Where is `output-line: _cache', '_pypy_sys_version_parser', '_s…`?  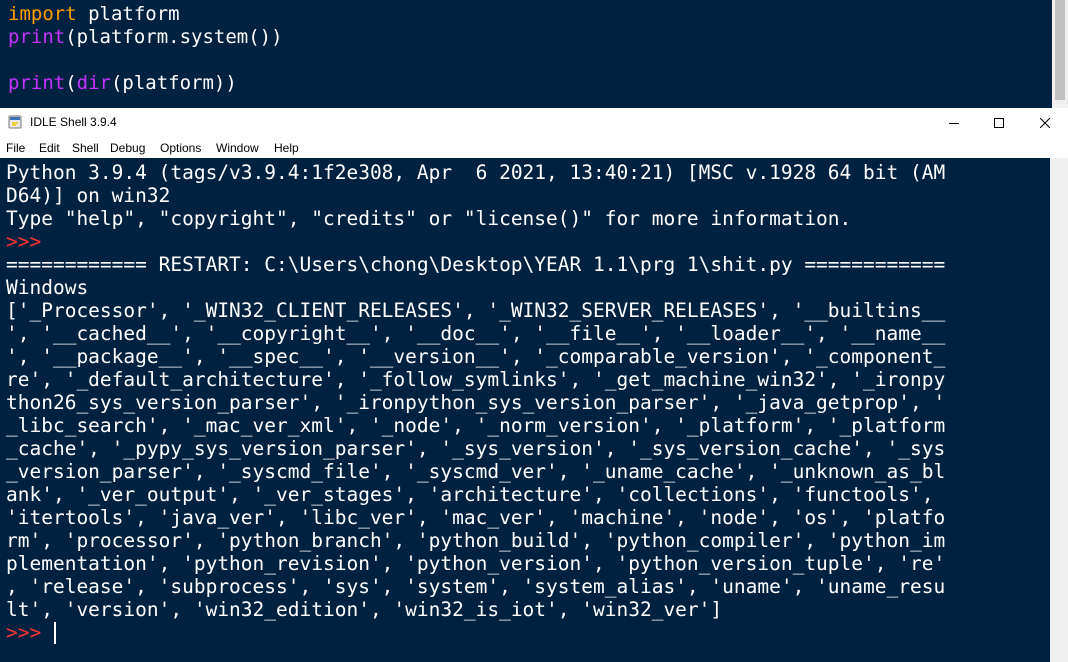
output-line: _cache', '_pypy_sys_version_parser', '_s… is located at coordinates (476, 448).